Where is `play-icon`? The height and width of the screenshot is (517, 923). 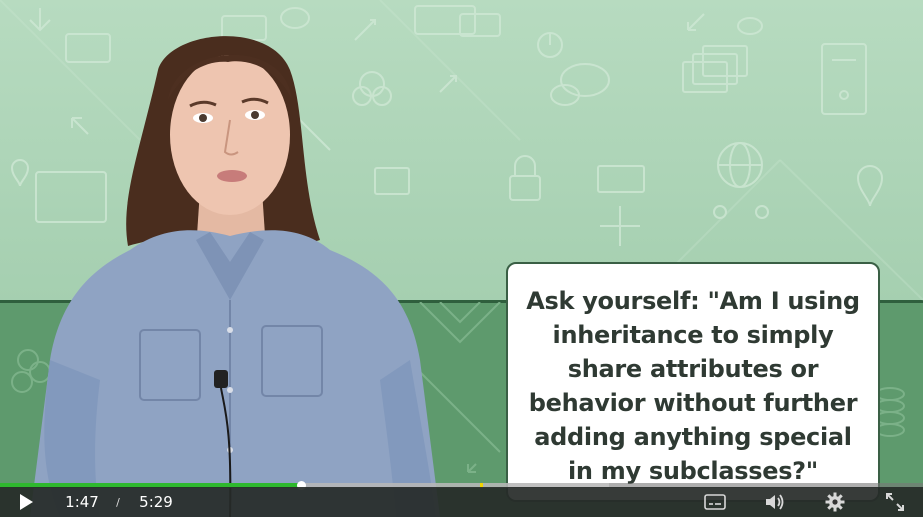
play-icon is located at coordinates (26, 502).